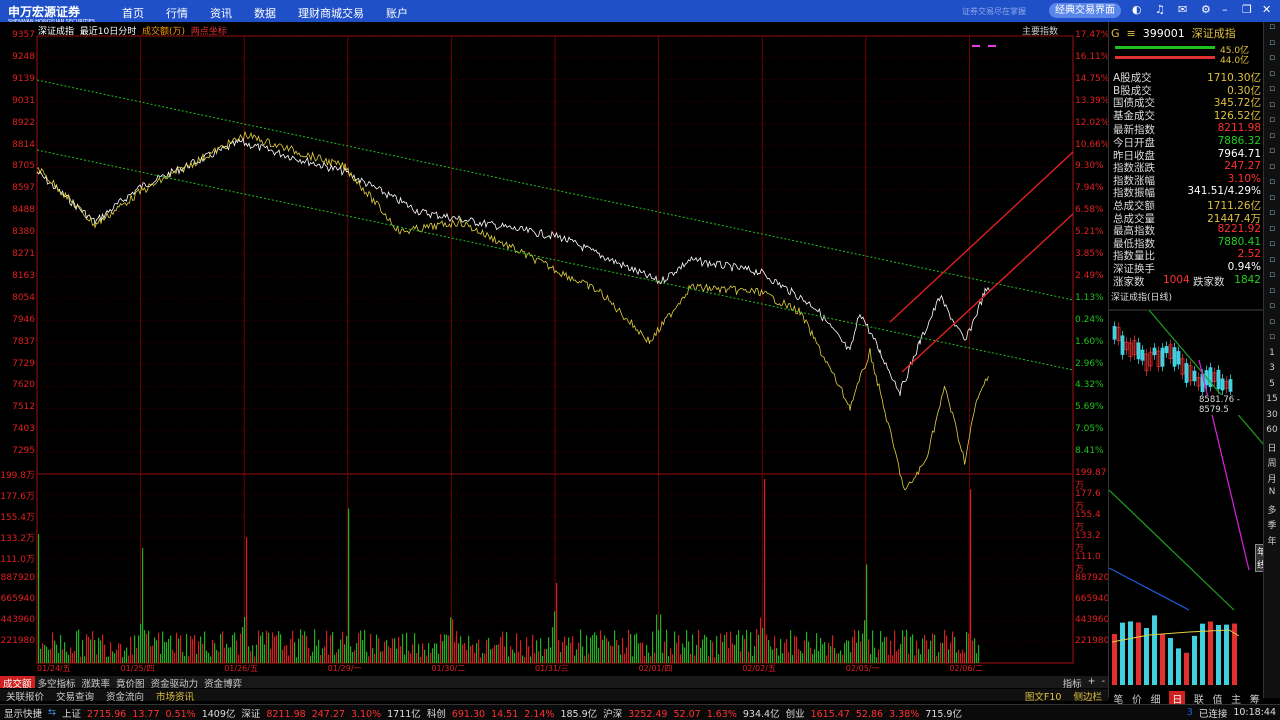 The image size is (1280, 720). I want to click on period-10: 多, so click(1272, 511).